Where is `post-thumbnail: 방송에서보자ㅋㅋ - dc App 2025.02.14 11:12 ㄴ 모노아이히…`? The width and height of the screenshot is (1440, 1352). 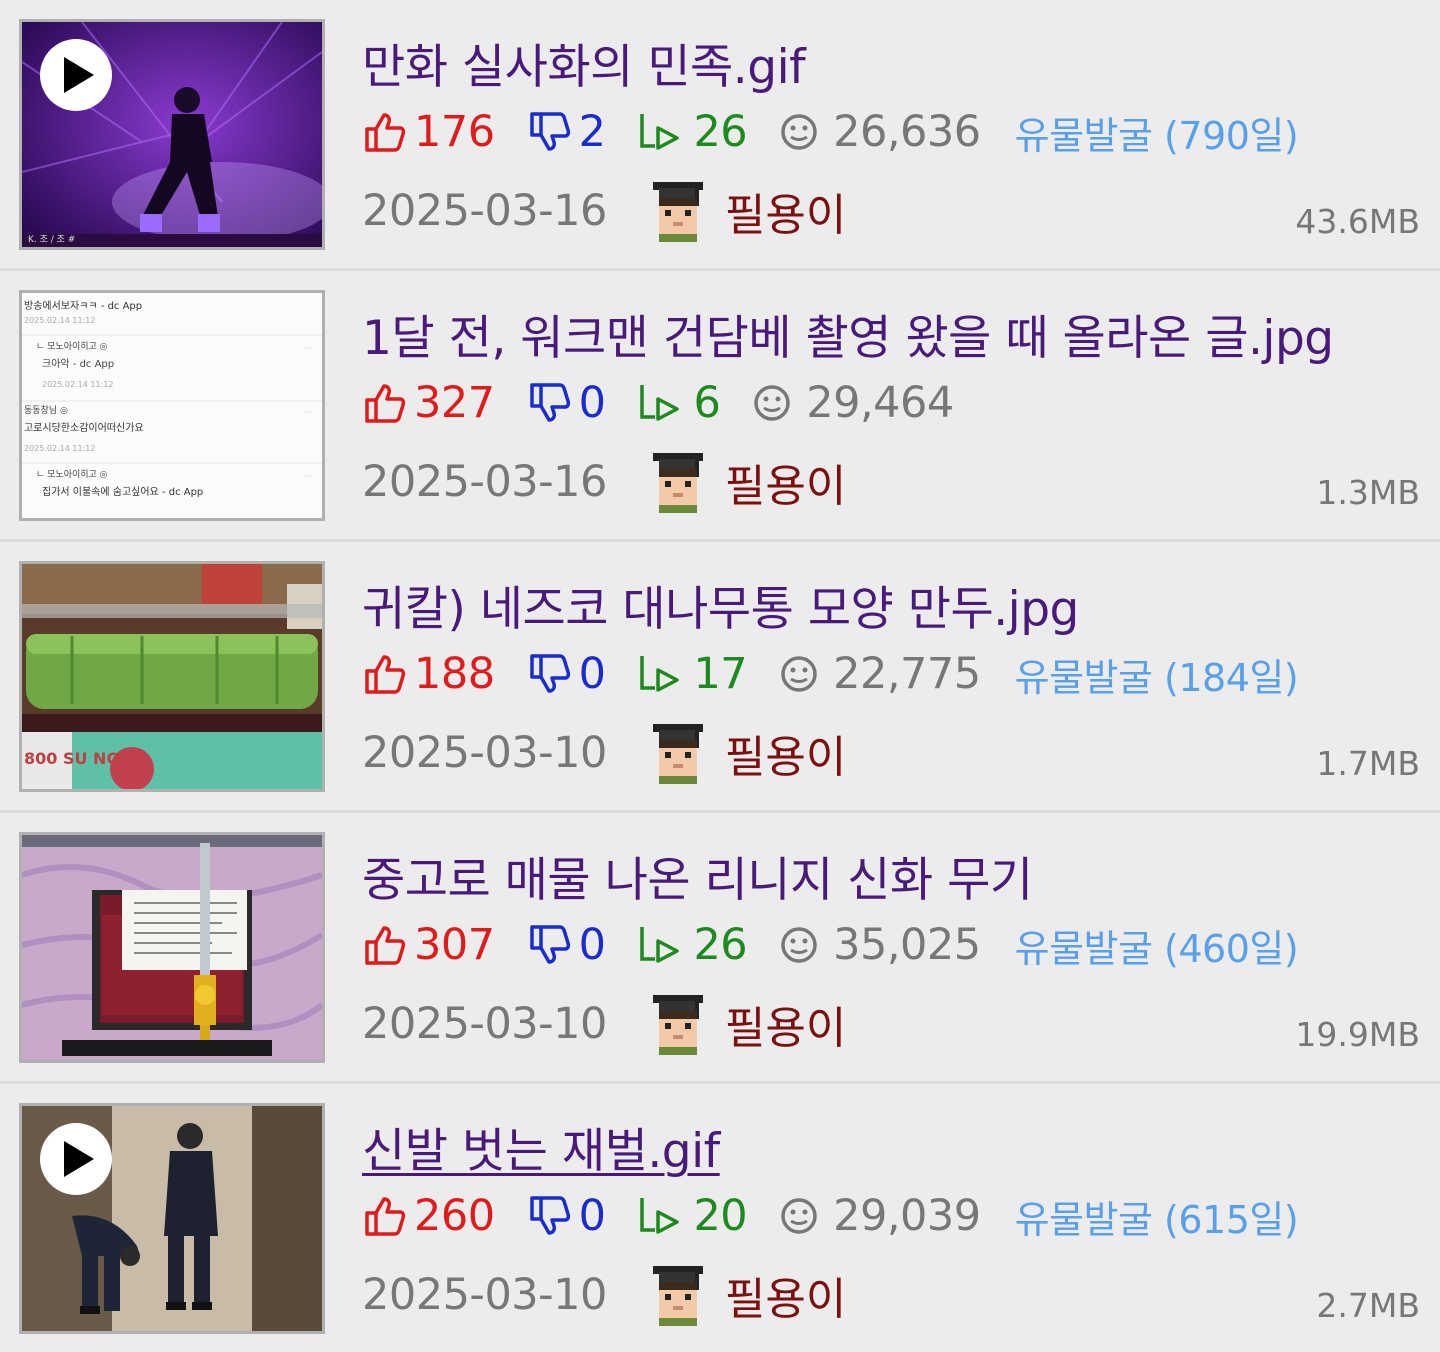 post-thumbnail: 방송에서보자ㅋㅋ - dc App 2025.02.14 11:12 ㄴ 모노아이히… is located at coordinates (172, 405).